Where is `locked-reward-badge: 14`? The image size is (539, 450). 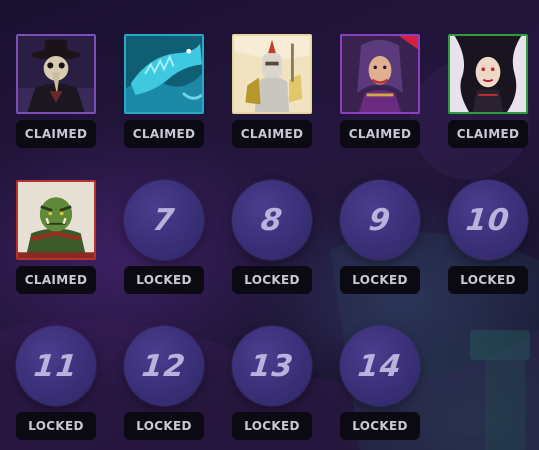
locked-reward-badge: 14 is located at coordinates (380, 366).